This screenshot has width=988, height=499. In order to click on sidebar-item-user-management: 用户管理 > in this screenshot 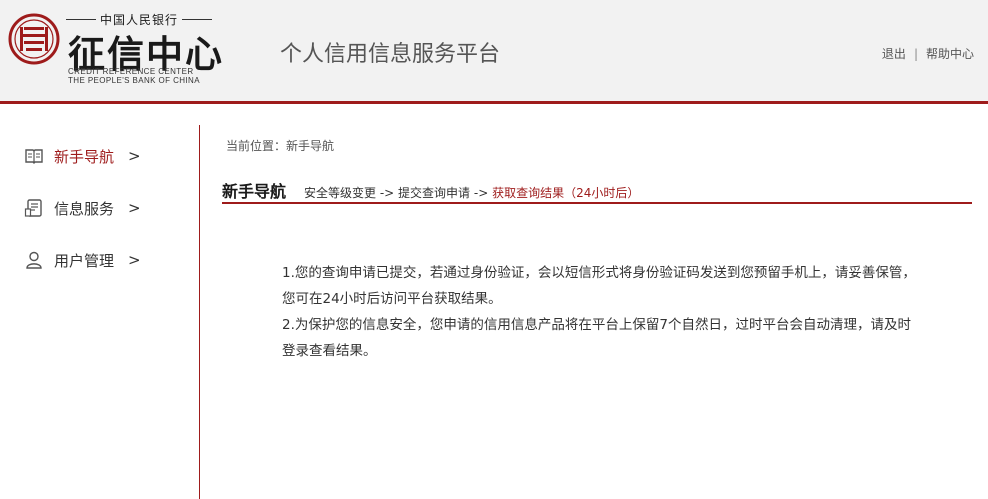, I will do `click(82, 260)`.